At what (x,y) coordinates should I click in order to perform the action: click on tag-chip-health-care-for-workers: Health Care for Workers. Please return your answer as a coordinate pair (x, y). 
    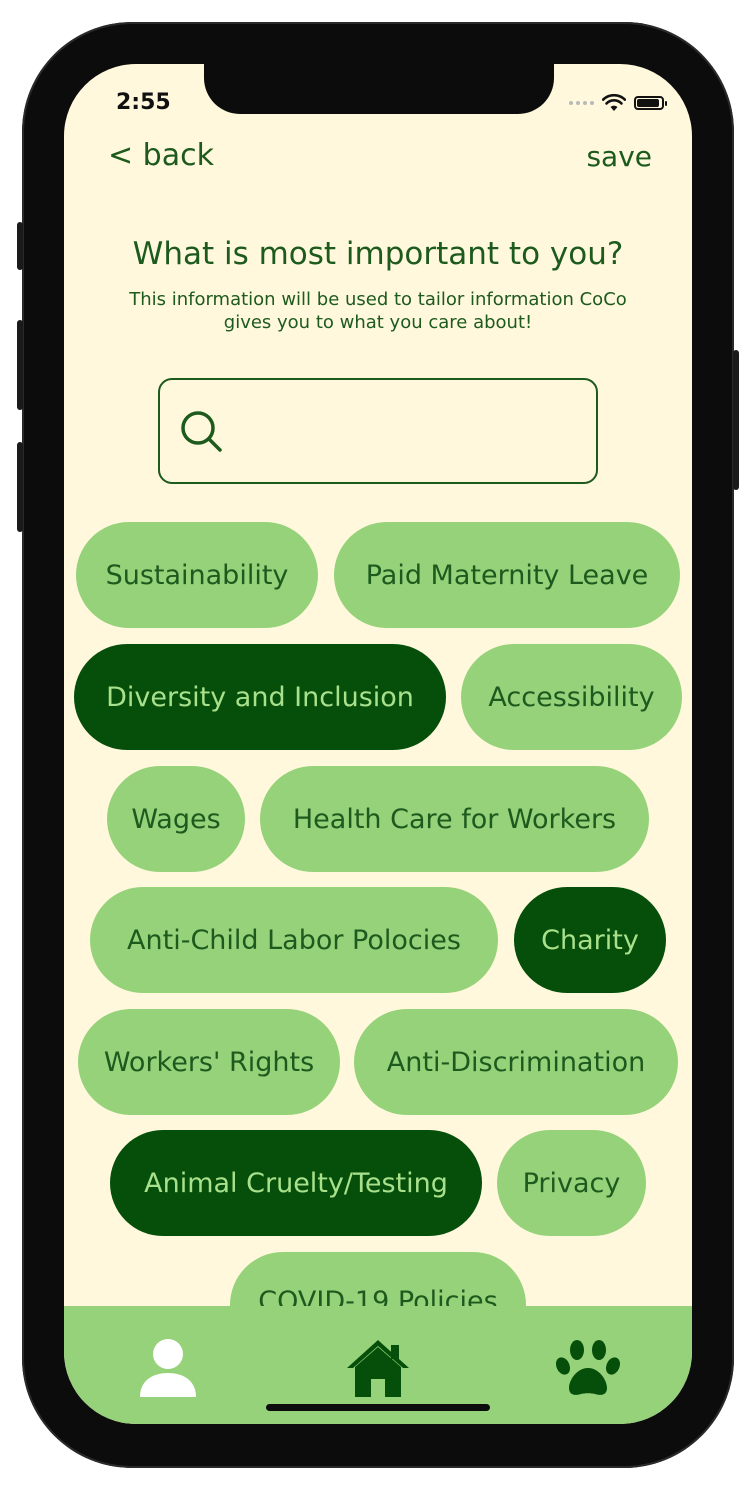
    Looking at the image, I should click on (454, 819).